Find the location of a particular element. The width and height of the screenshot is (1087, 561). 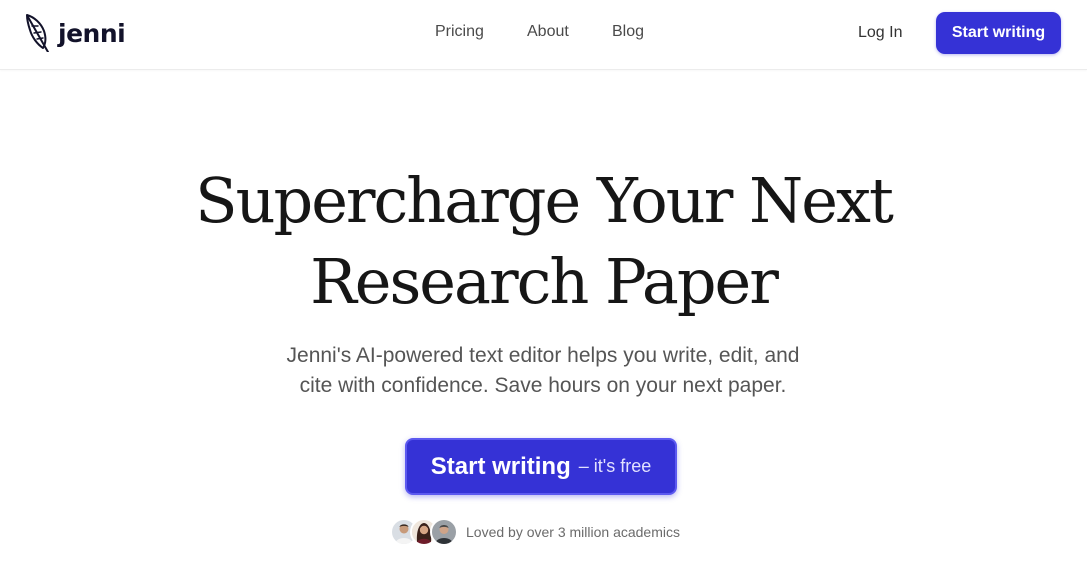

avatar-stack is located at coordinates (424, 532).